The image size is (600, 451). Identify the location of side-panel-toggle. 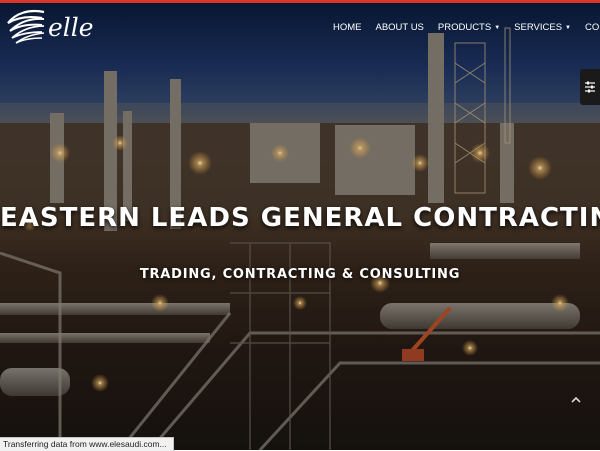
(590, 87).